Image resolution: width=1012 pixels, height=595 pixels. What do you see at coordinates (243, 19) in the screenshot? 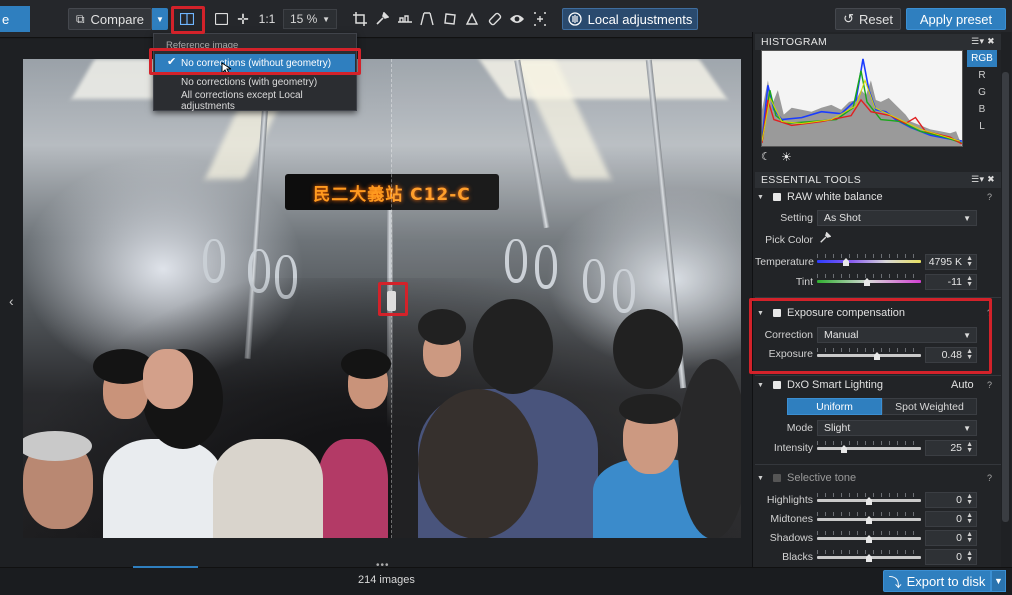
I see `move-icon: ✛` at bounding box center [243, 19].